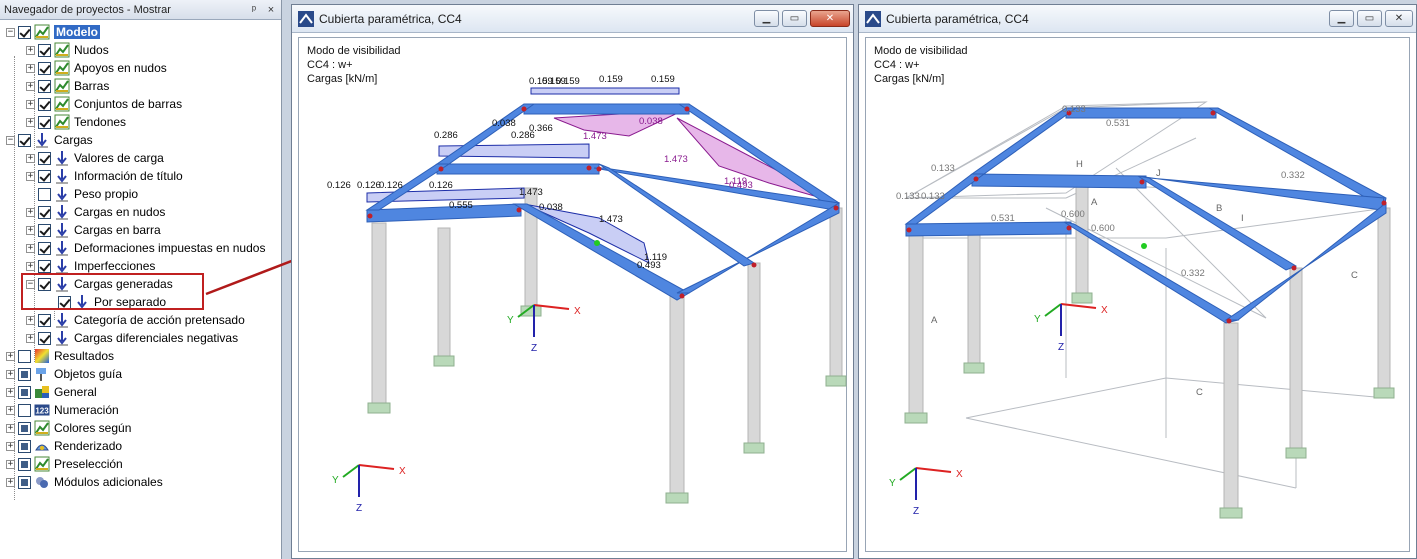 The height and width of the screenshot is (559, 1417). I want to click on tree-item-label: Cargas en nudos, so click(120, 212).